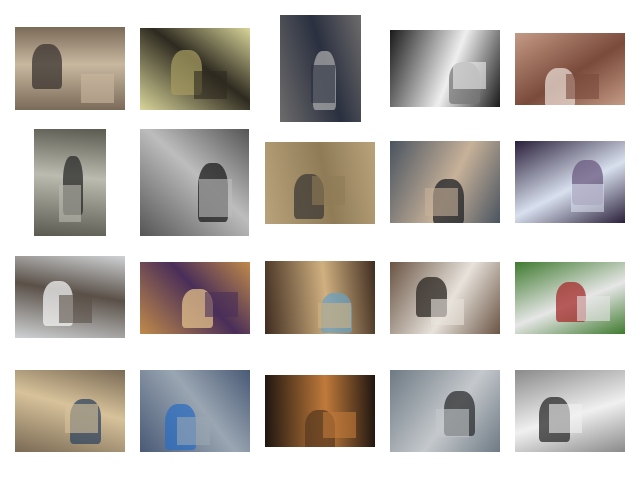 This screenshot has height=480, width=640. What do you see at coordinates (195, 298) in the screenshot?
I see `gallery-thumbnail: people in a room with fireplace` at bounding box center [195, 298].